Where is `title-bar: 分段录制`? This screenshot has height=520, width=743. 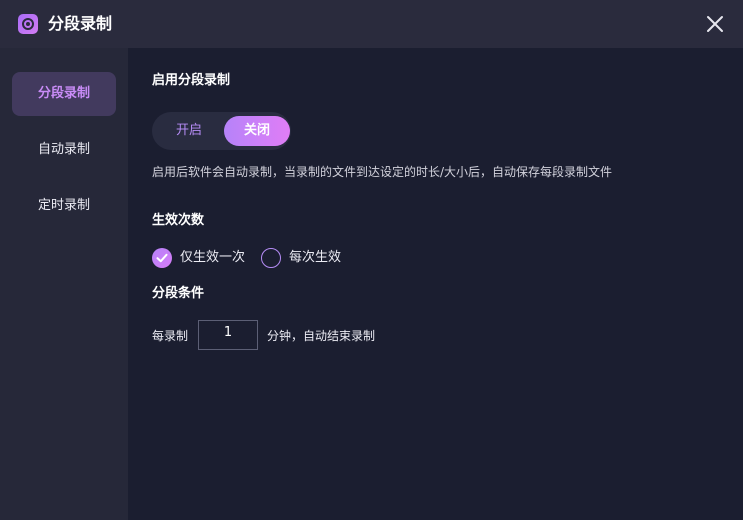 title-bar: 分段录制 is located at coordinates (371, 24).